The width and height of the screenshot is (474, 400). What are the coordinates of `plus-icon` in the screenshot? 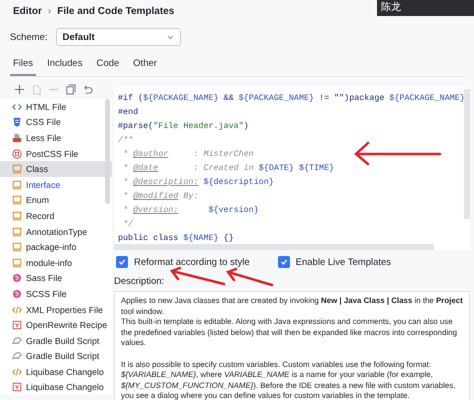 It's located at (19, 89).